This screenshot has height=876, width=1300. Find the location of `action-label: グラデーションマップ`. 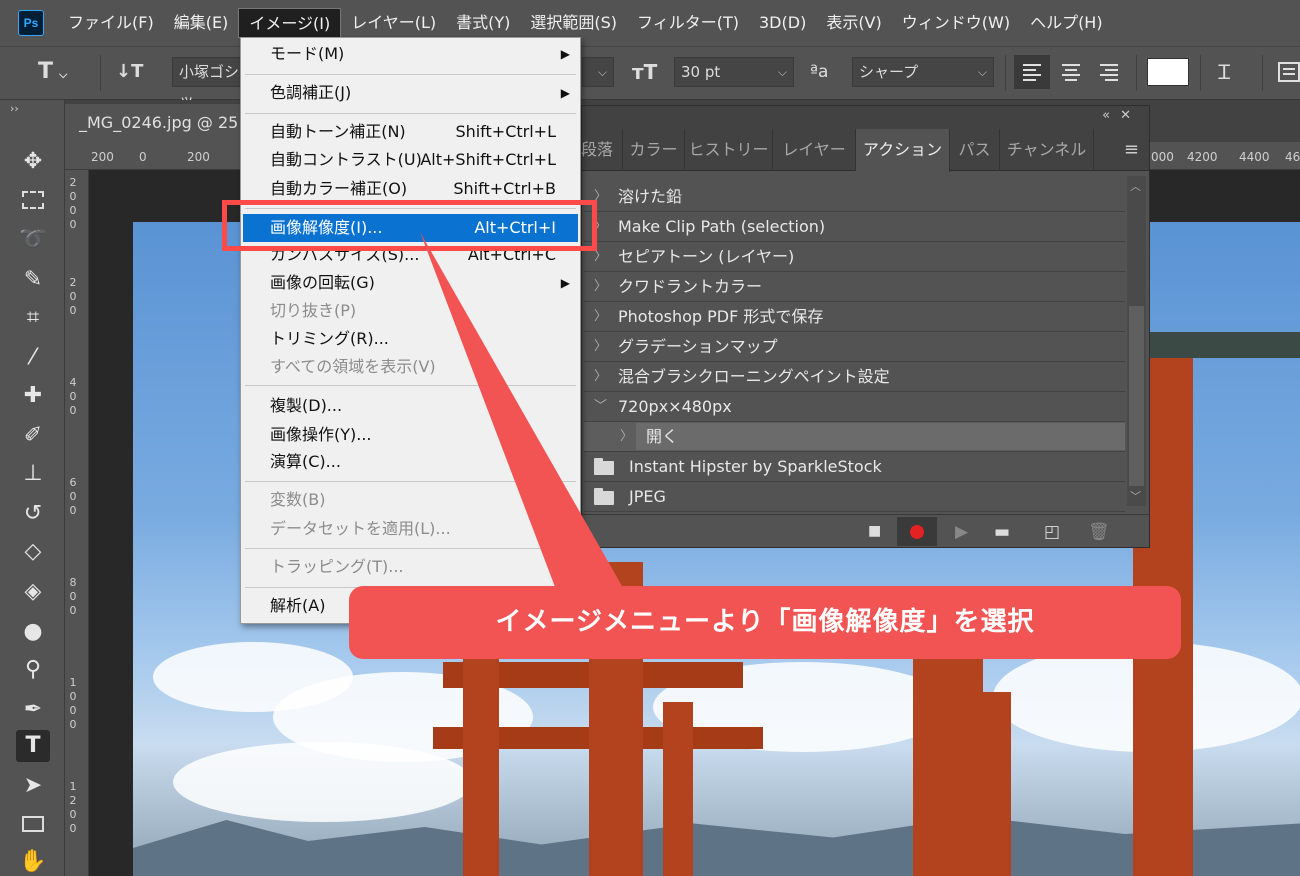

action-label: グラデーションマップ is located at coordinates (698, 346).